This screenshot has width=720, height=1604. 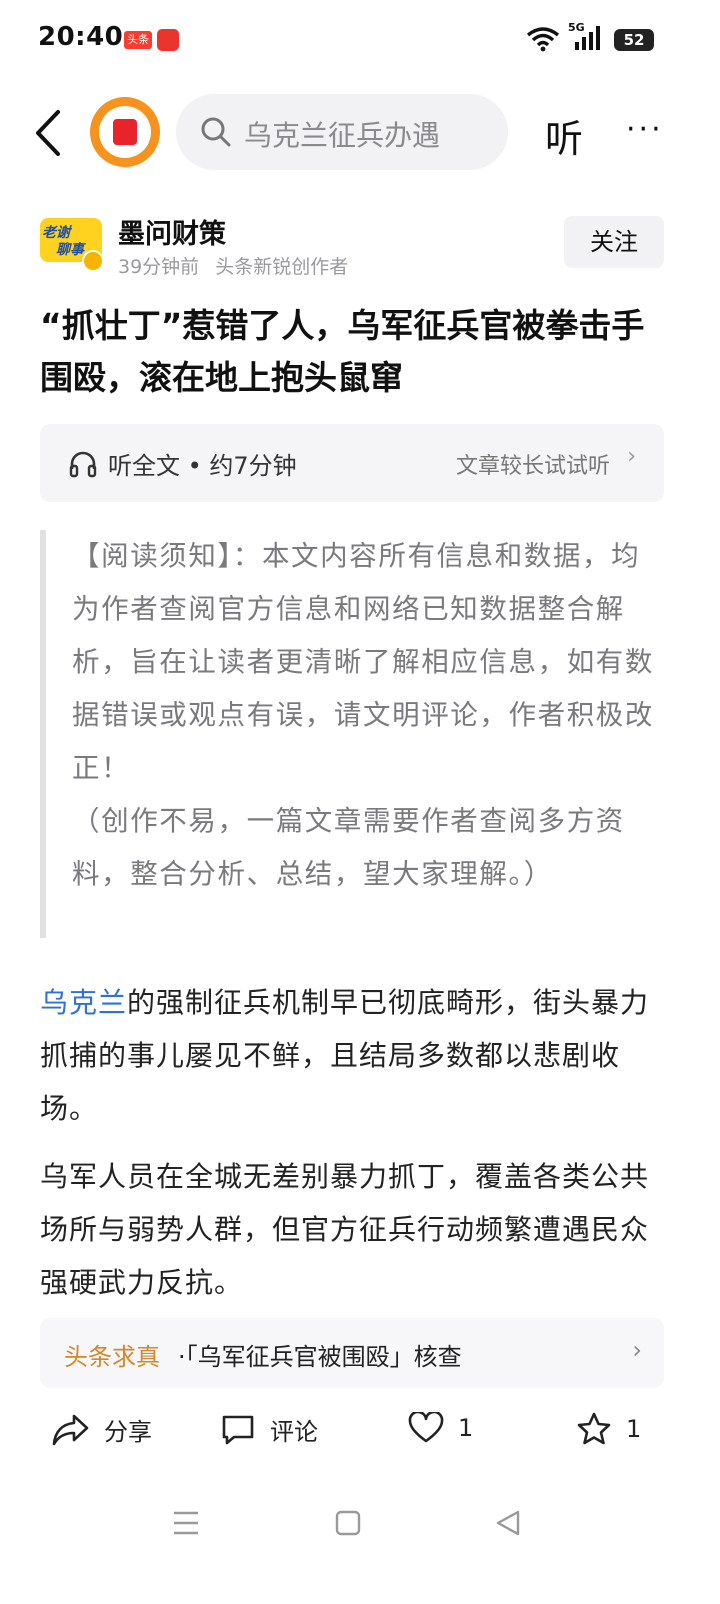 I want to click on fact-check-text: ·「乌军征兵官被围殴」核查, so click(x=320, y=1357).